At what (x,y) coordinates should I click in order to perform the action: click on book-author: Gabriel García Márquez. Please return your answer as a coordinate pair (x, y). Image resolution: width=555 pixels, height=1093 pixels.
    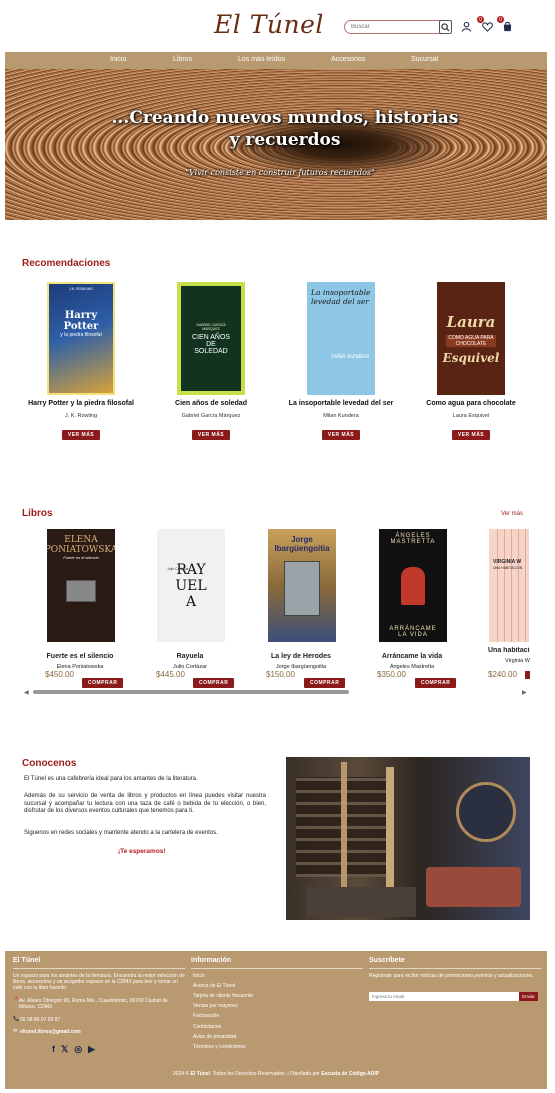
    Looking at the image, I should click on (211, 416).